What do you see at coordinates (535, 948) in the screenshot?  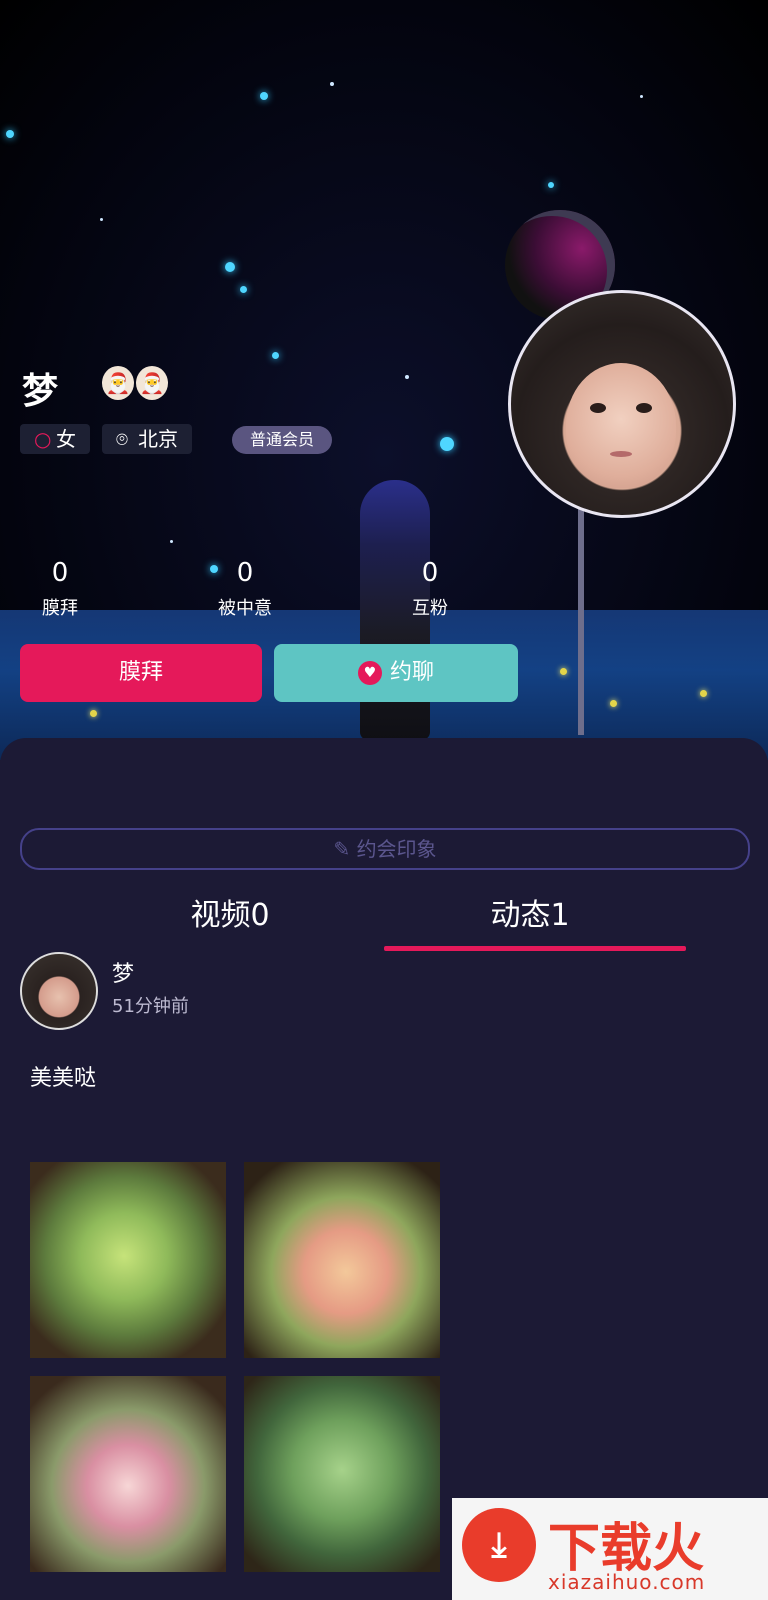 I see `active-tab-indicator` at bounding box center [535, 948].